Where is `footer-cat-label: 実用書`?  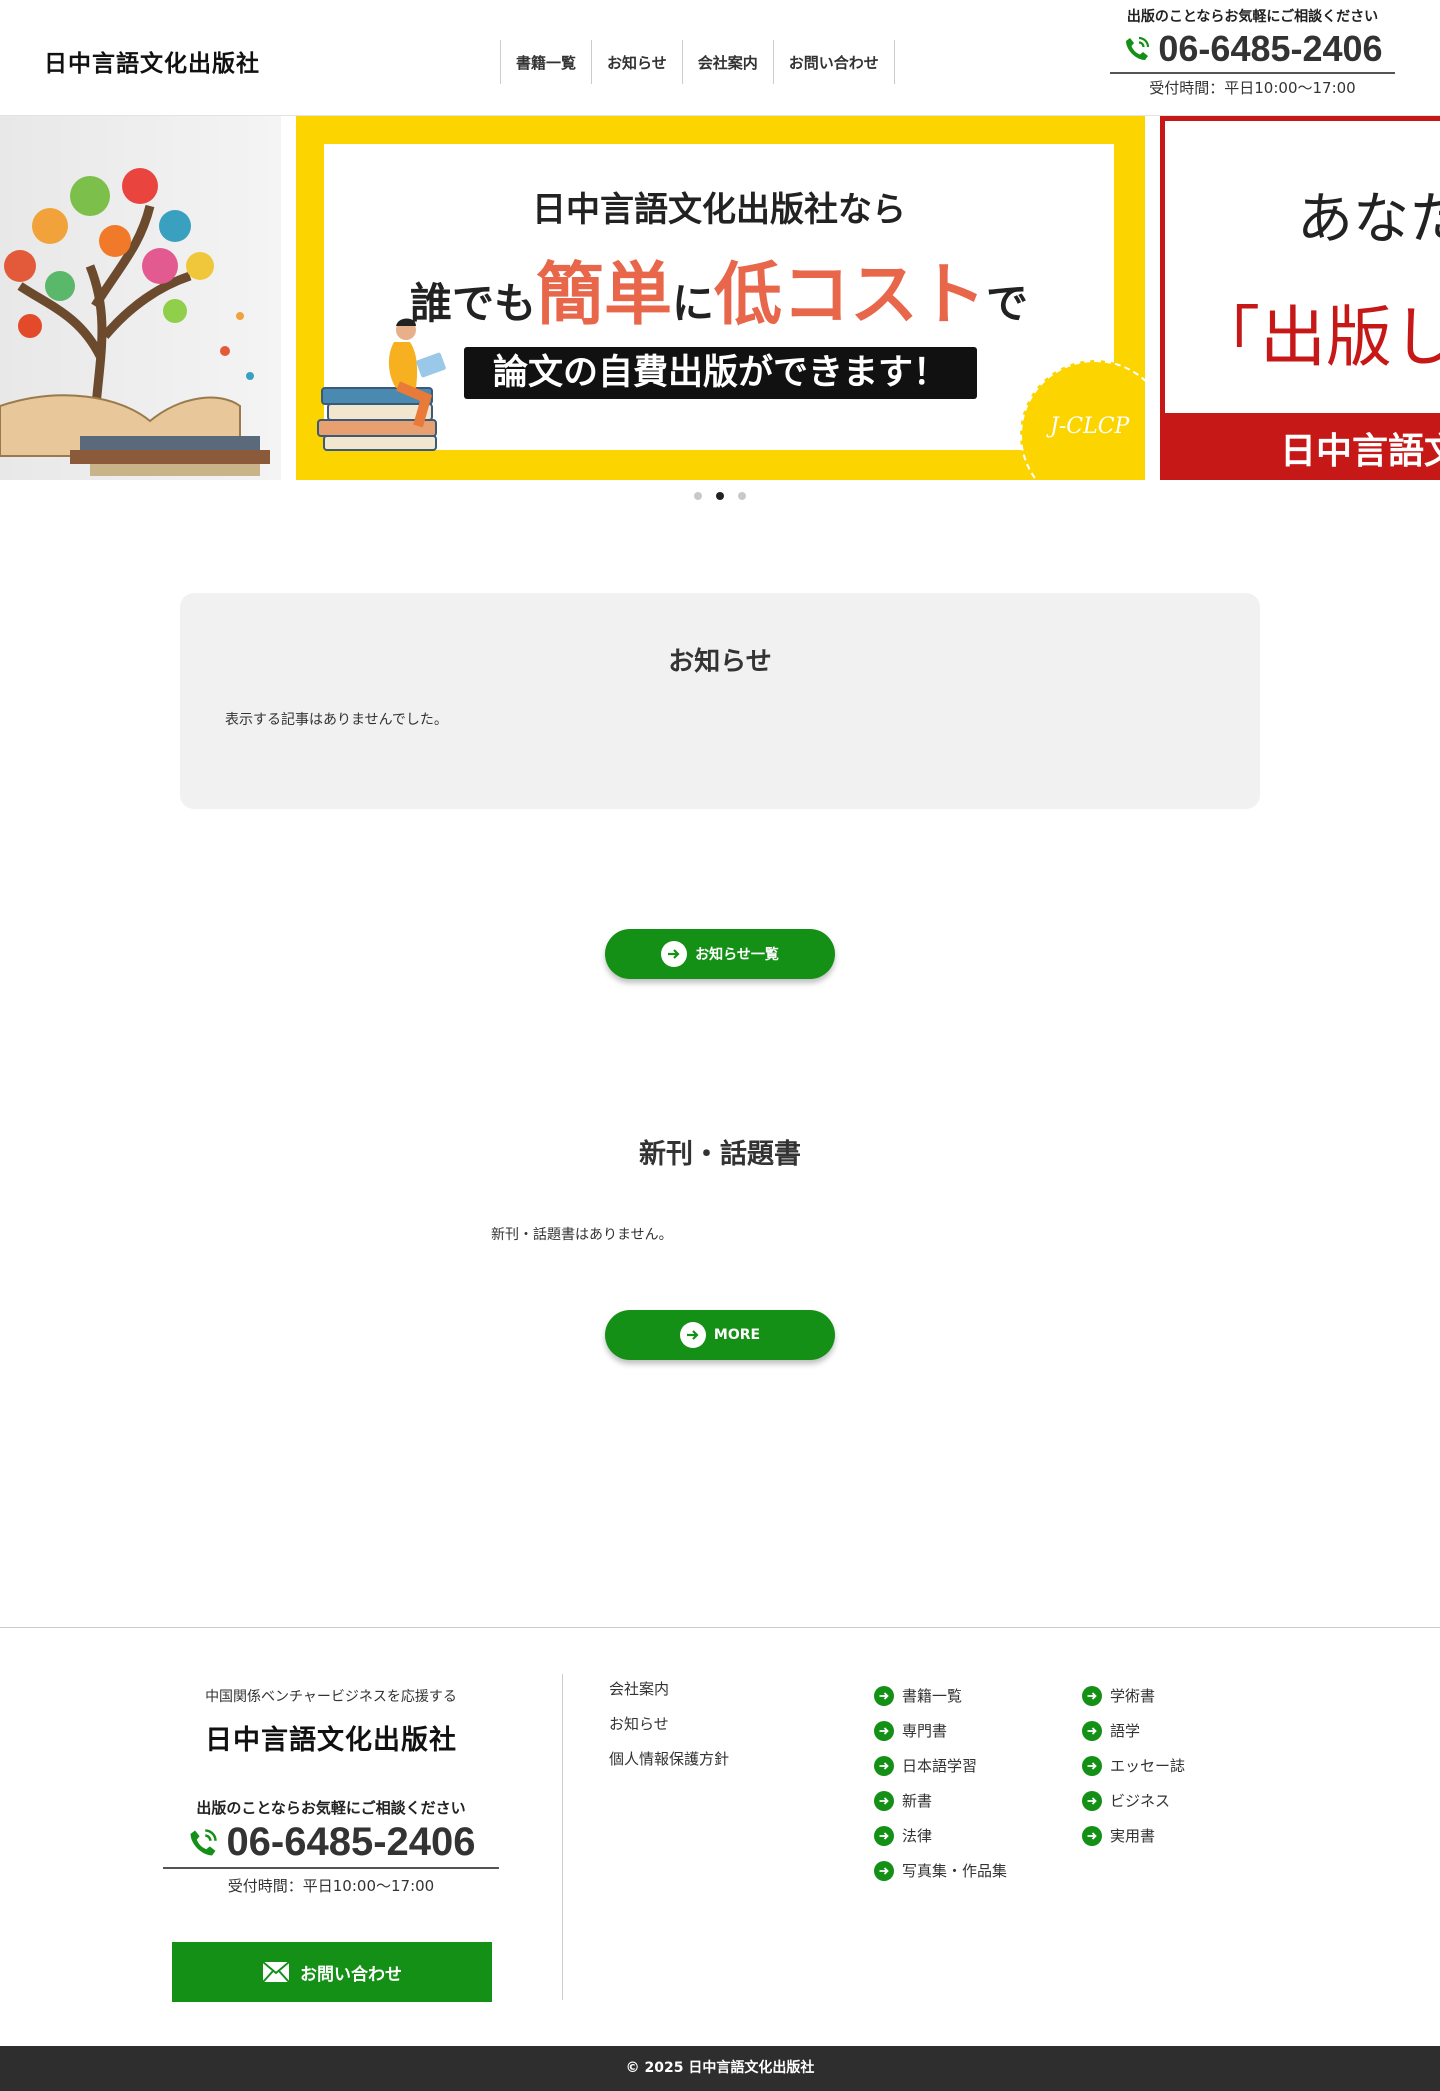 footer-cat-label: 実用書 is located at coordinates (1133, 1835).